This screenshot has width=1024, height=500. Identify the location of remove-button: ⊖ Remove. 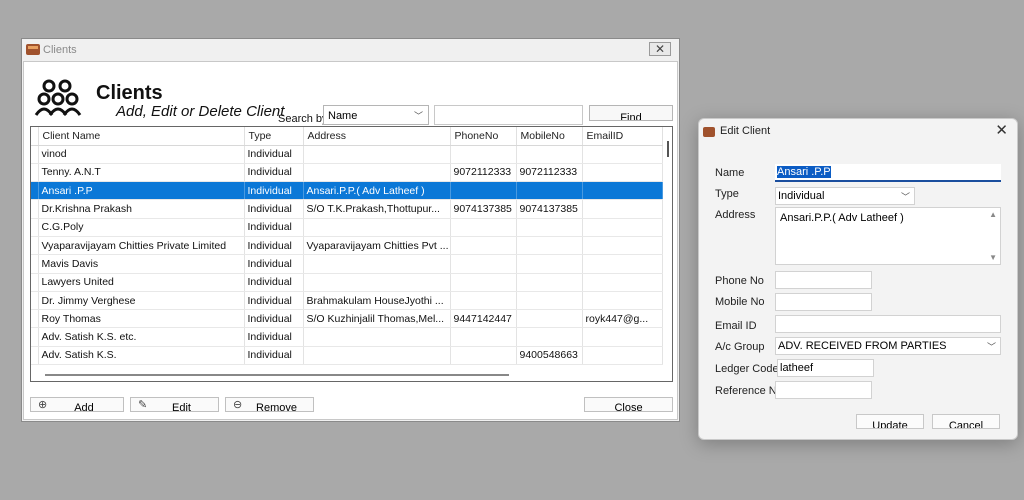
(269, 404).